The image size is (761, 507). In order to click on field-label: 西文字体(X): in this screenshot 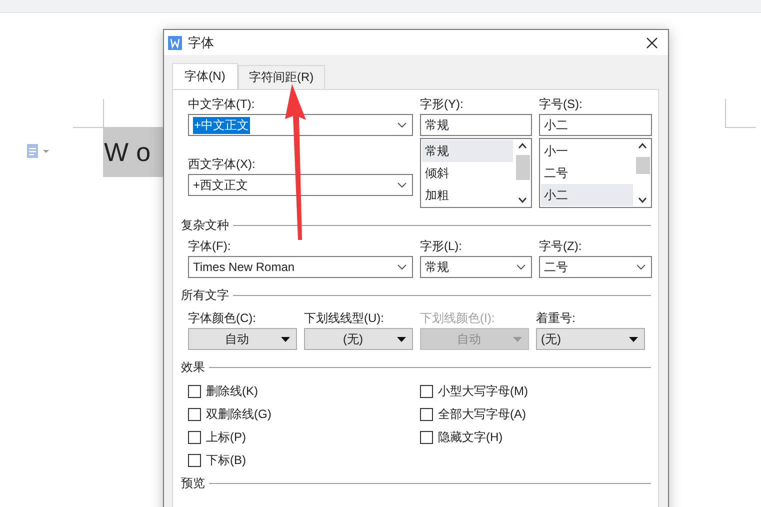, I will do `click(222, 164)`.